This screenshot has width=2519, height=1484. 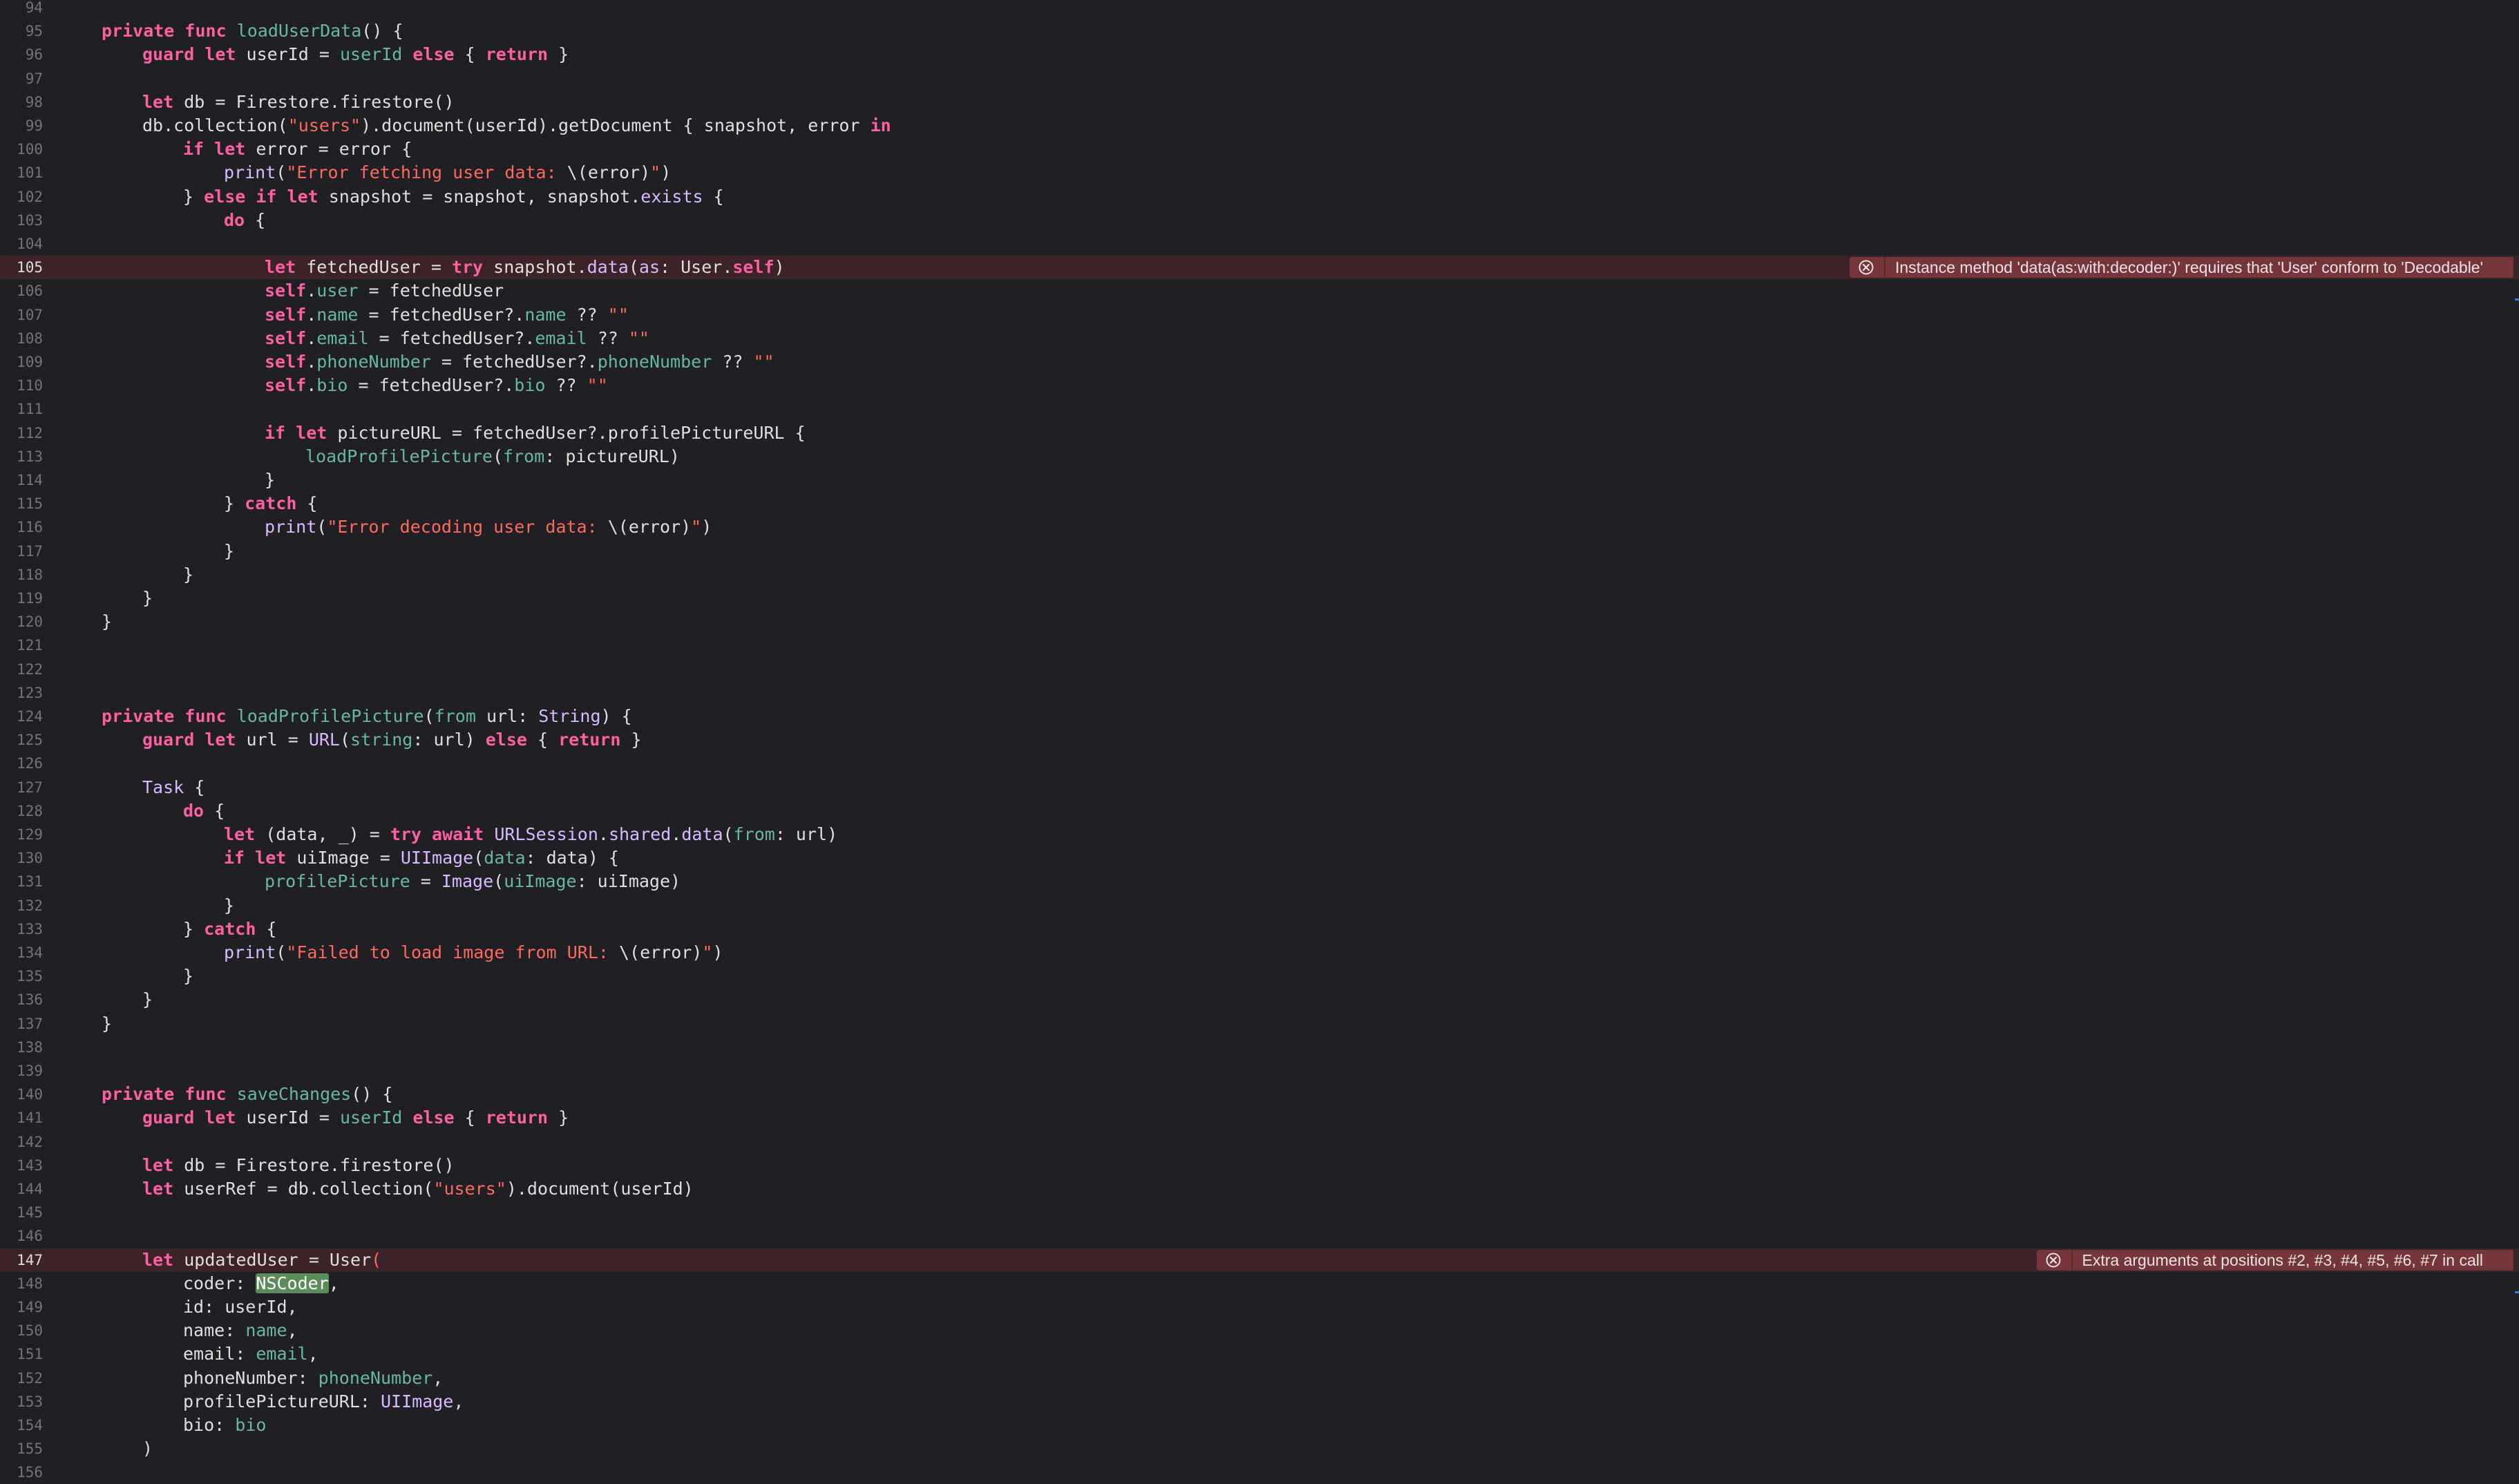 What do you see at coordinates (1259, 811) in the screenshot?
I see `code-line: 128 do {` at bounding box center [1259, 811].